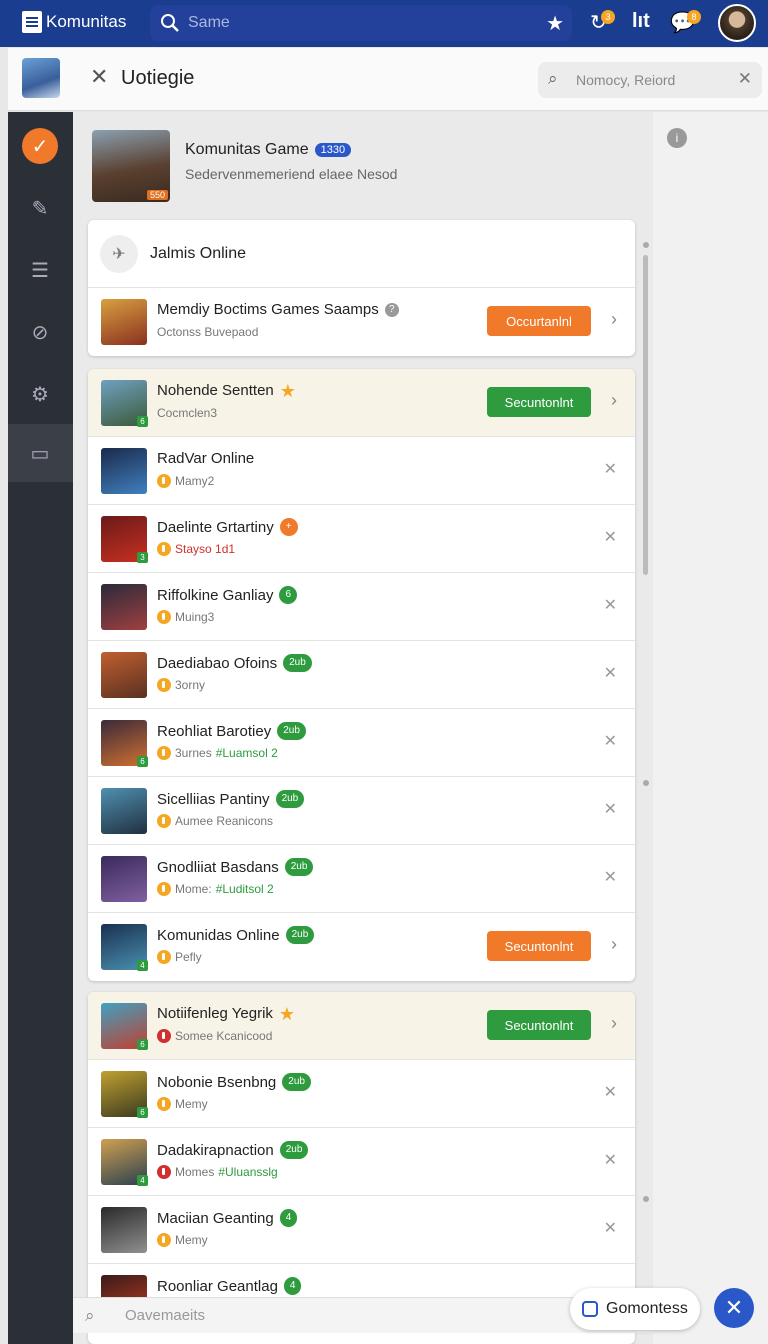 The height and width of the screenshot is (1344, 768). I want to click on filter-search-input: ⌕ Nomocy, Reiord ✕, so click(650, 80).